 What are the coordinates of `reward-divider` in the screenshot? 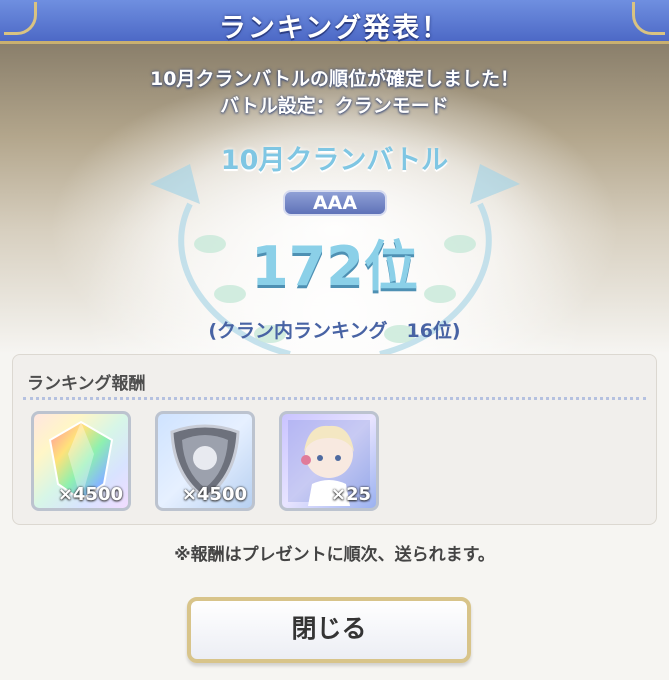 It's located at (334, 398).